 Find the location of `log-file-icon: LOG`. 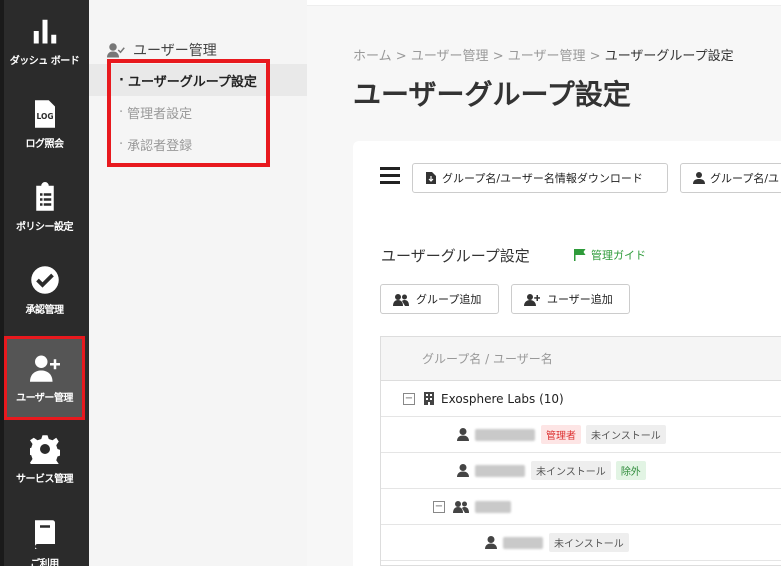

log-file-icon: LOG is located at coordinates (44, 113).